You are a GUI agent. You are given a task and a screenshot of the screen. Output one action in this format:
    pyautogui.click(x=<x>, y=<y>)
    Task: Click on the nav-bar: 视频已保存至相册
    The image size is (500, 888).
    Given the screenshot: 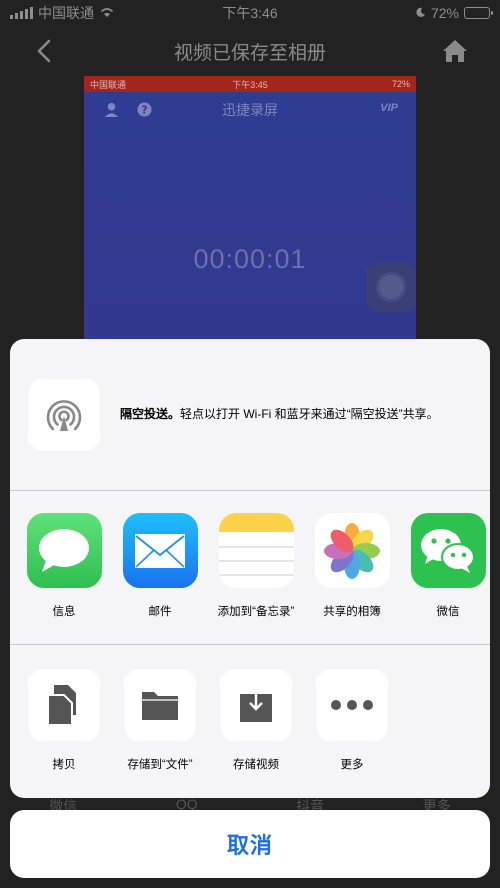 What is the action you would take?
    pyautogui.click(x=250, y=51)
    